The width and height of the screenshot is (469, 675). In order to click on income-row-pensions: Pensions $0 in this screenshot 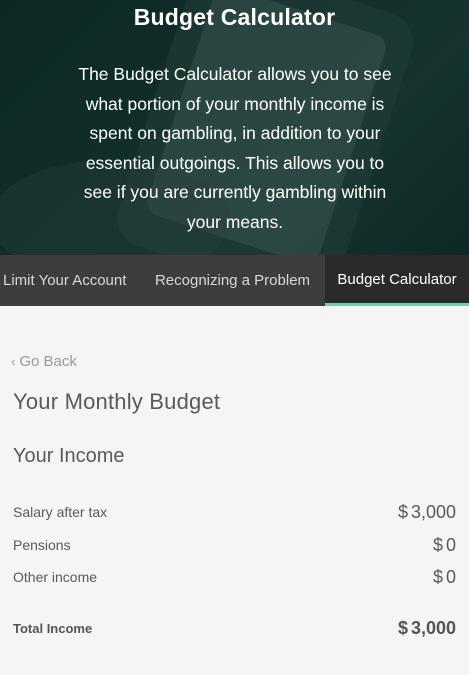, I will do `click(234, 545)`.